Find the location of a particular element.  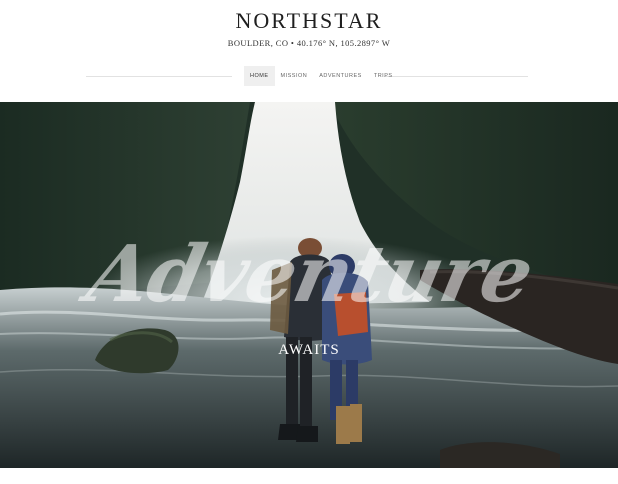

nav-item-adventures: ADVENTURES is located at coordinates (340, 76).